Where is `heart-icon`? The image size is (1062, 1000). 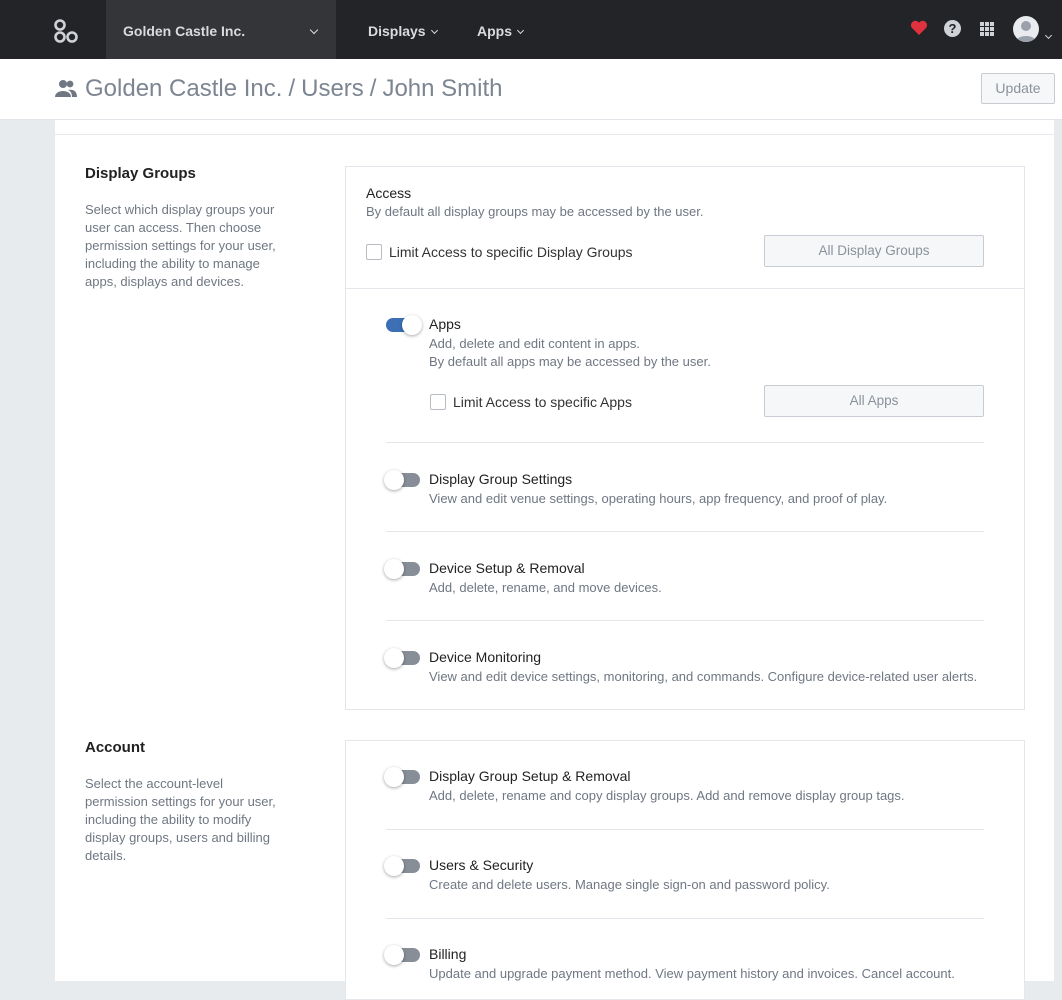
heart-icon is located at coordinates (919, 30).